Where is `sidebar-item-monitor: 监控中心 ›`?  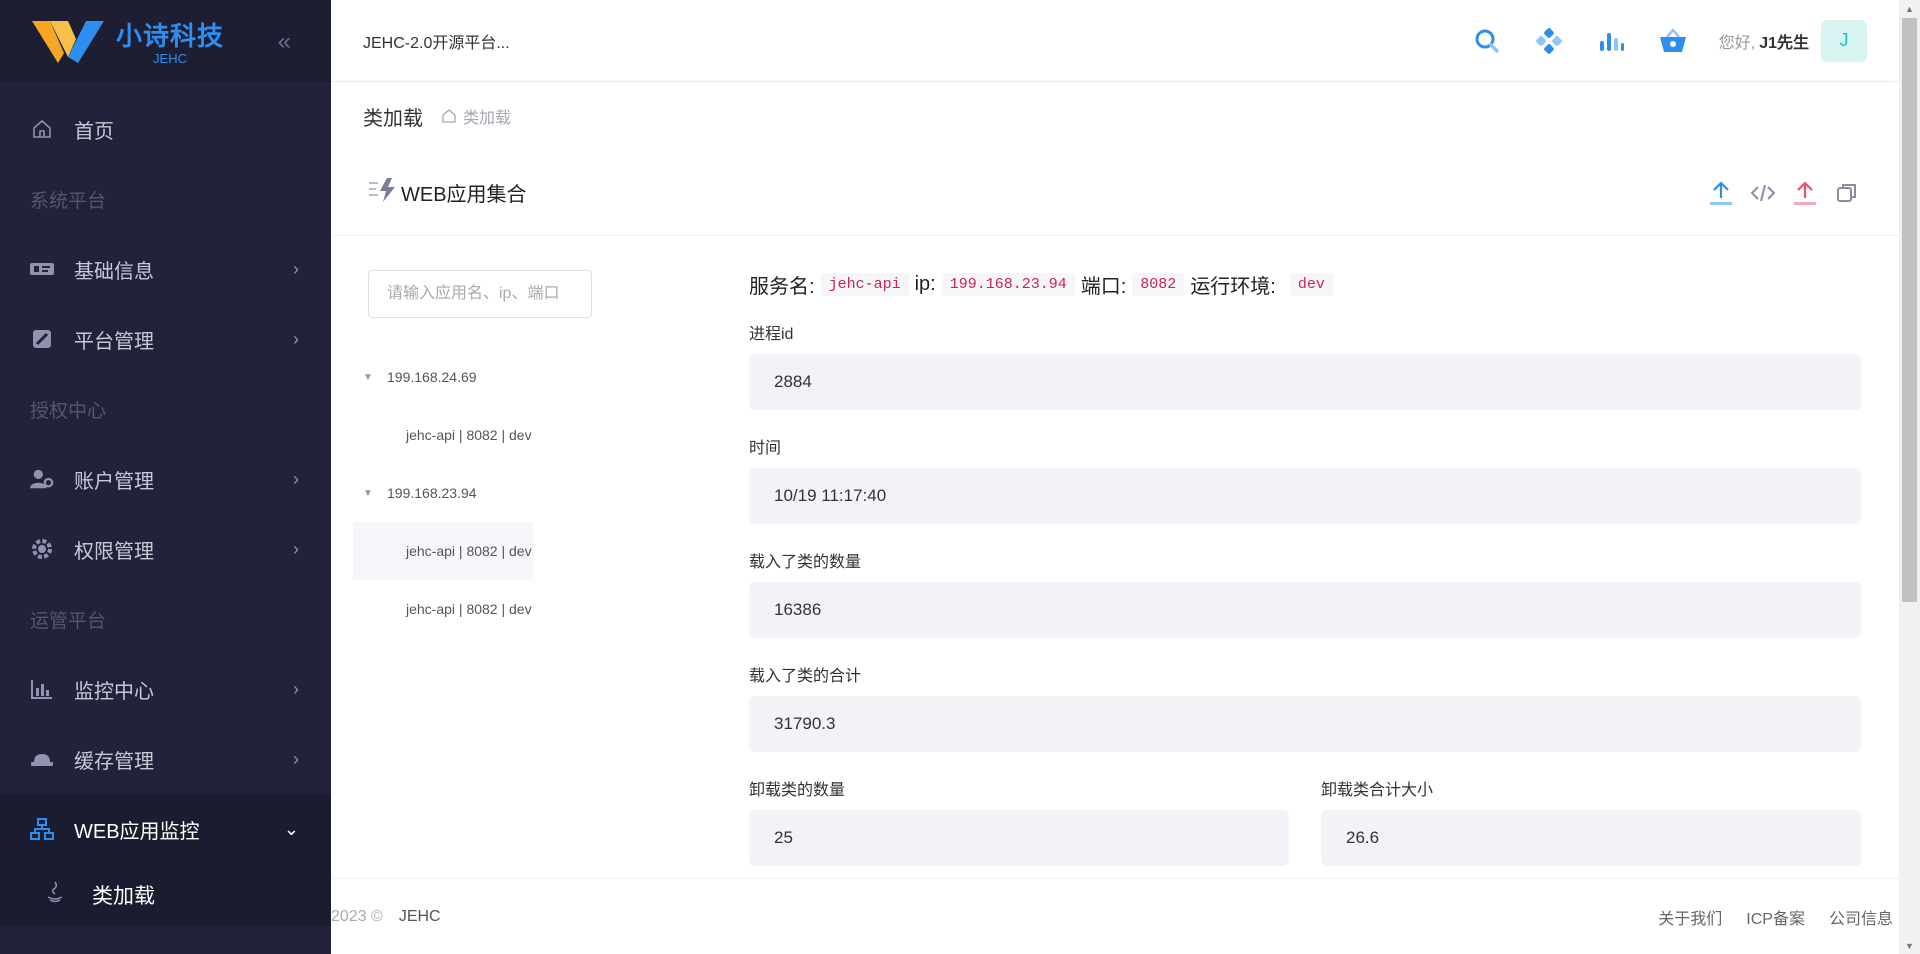 sidebar-item-monitor: 监控中心 › is located at coordinates (165, 689).